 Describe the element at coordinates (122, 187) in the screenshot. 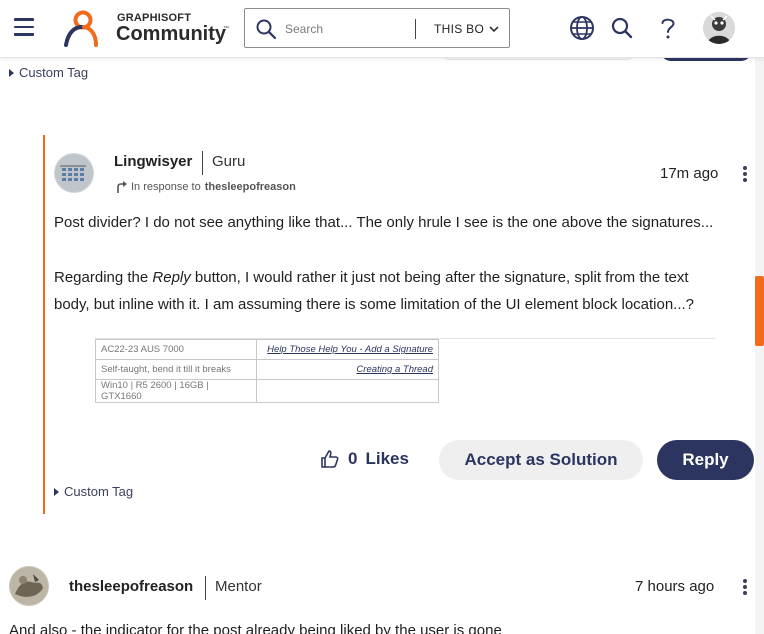

I see `reply-arrow-icon` at that location.